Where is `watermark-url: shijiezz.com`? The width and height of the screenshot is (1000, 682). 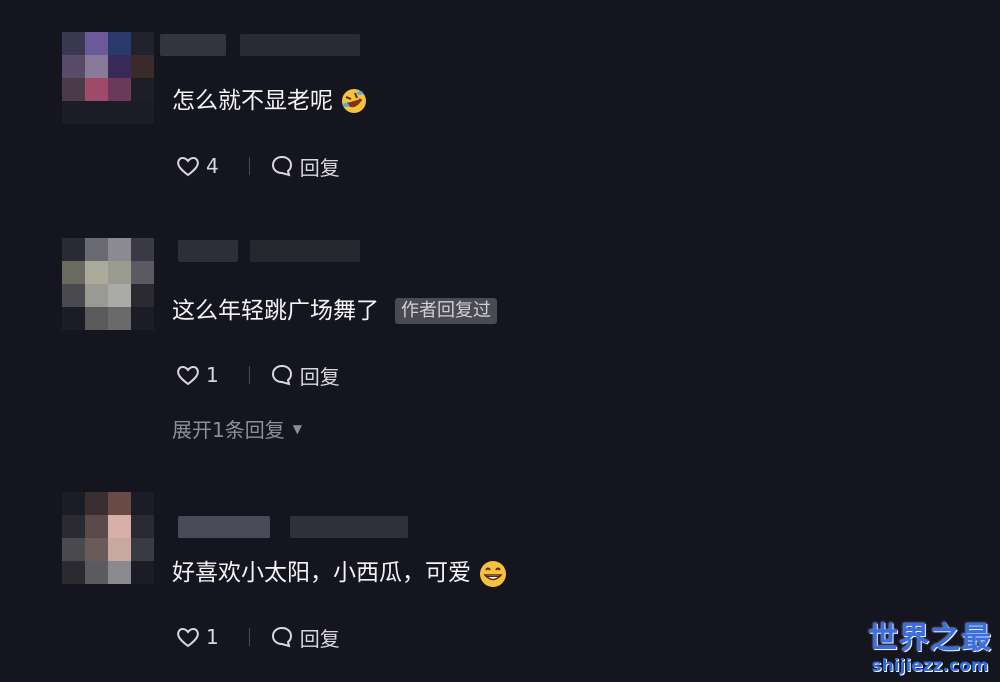
watermark-url: shijiezz.com is located at coordinates (930, 666).